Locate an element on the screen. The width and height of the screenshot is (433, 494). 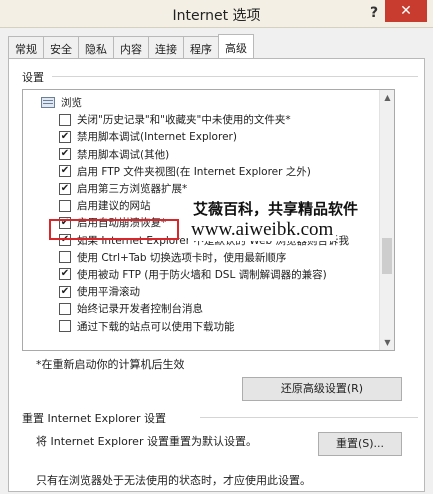
setting-label: 使用被动 FTP (用于防火墙和 DSL 调制解调器的兼容) is located at coordinates (202, 274).